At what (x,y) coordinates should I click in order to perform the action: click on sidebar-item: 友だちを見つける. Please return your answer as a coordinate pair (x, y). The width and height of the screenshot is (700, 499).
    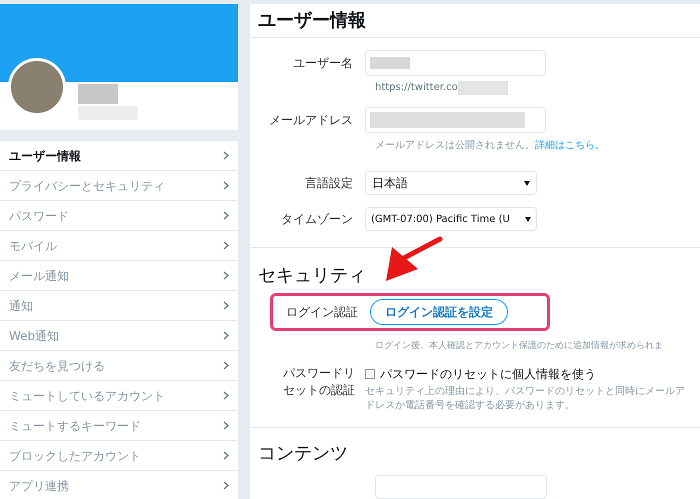
    Looking at the image, I should click on (119, 365).